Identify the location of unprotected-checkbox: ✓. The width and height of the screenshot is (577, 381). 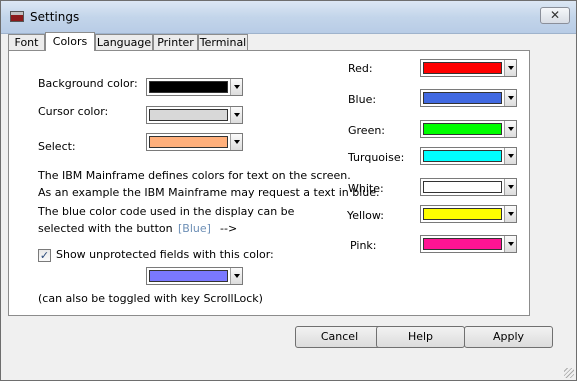
(44, 255).